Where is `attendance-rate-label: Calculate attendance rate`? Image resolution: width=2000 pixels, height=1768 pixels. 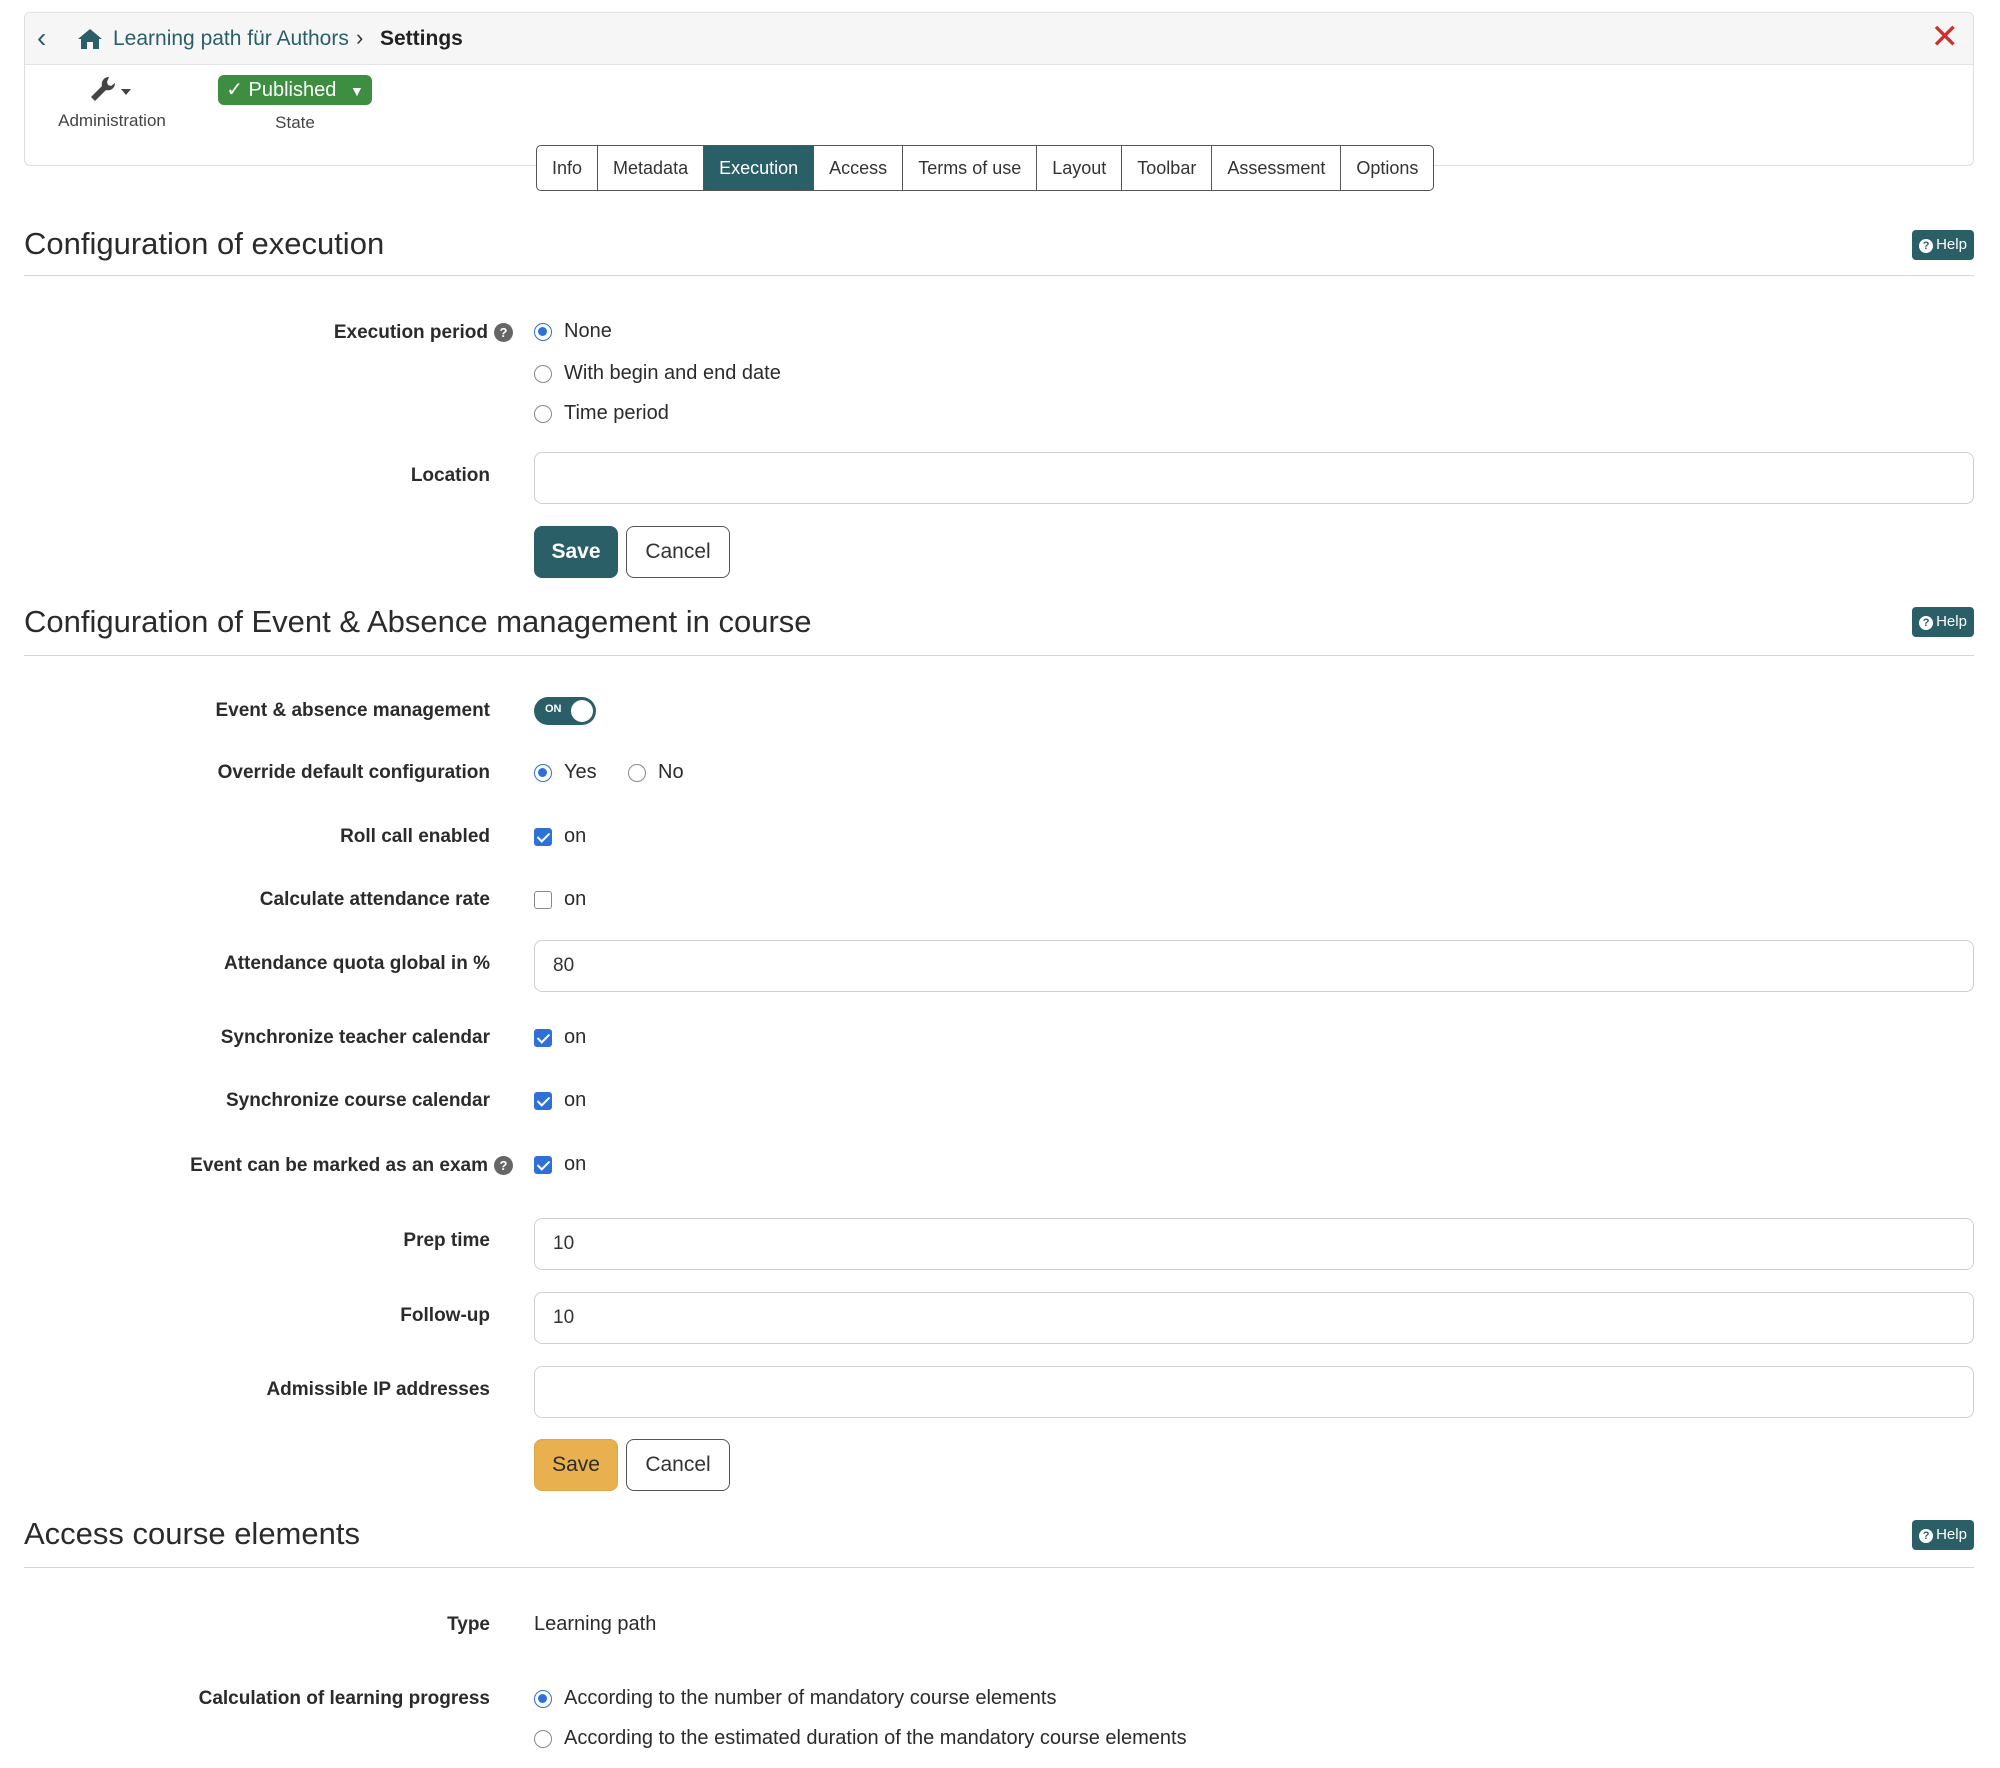
attendance-rate-label: Calculate attendance rate is located at coordinates (374, 899).